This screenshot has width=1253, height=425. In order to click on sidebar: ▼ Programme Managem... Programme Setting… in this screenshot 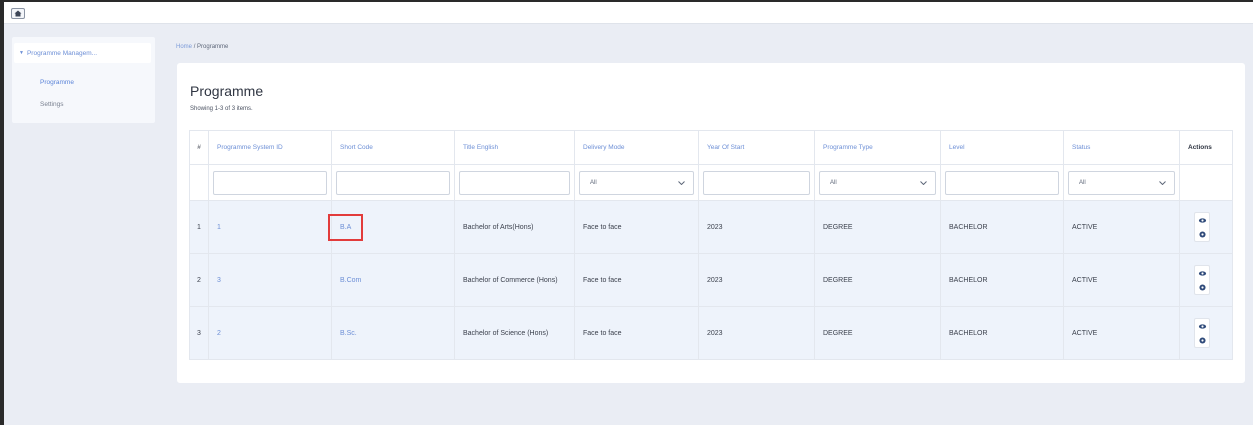, I will do `click(83, 80)`.